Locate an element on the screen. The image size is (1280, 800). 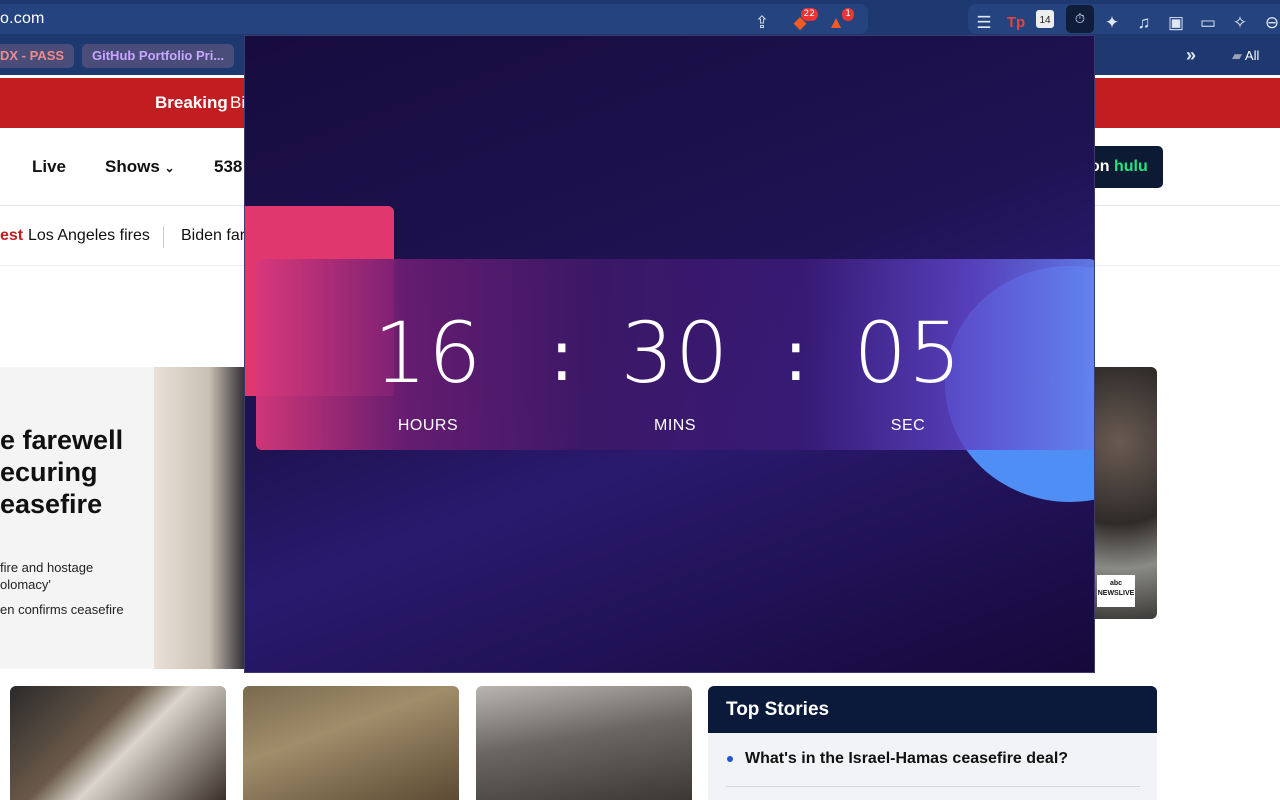
folder-icon: ▰ is located at coordinates (1237, 55).